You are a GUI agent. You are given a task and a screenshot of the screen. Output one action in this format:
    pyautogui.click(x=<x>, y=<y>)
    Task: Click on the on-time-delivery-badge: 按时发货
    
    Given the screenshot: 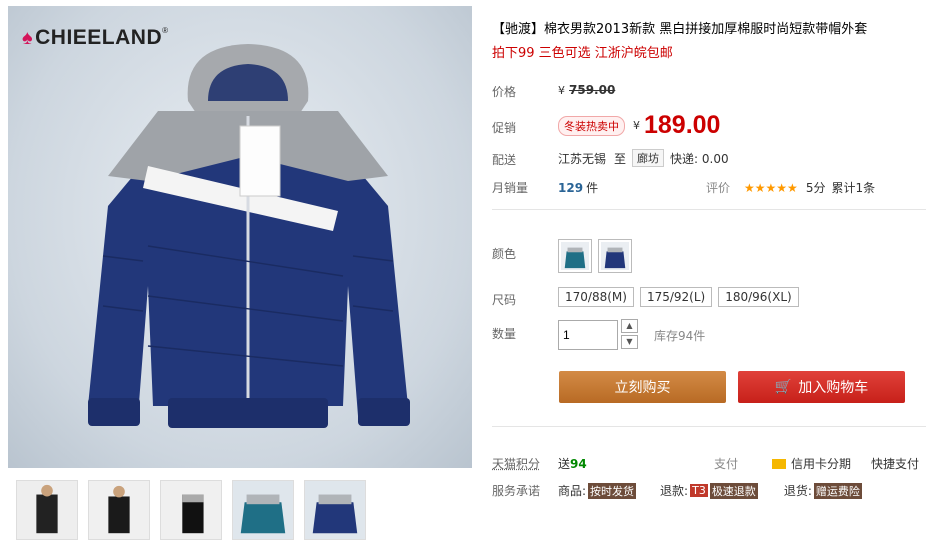 What is the action you would take?
    pyautogui.click(x=612, y=490)
    